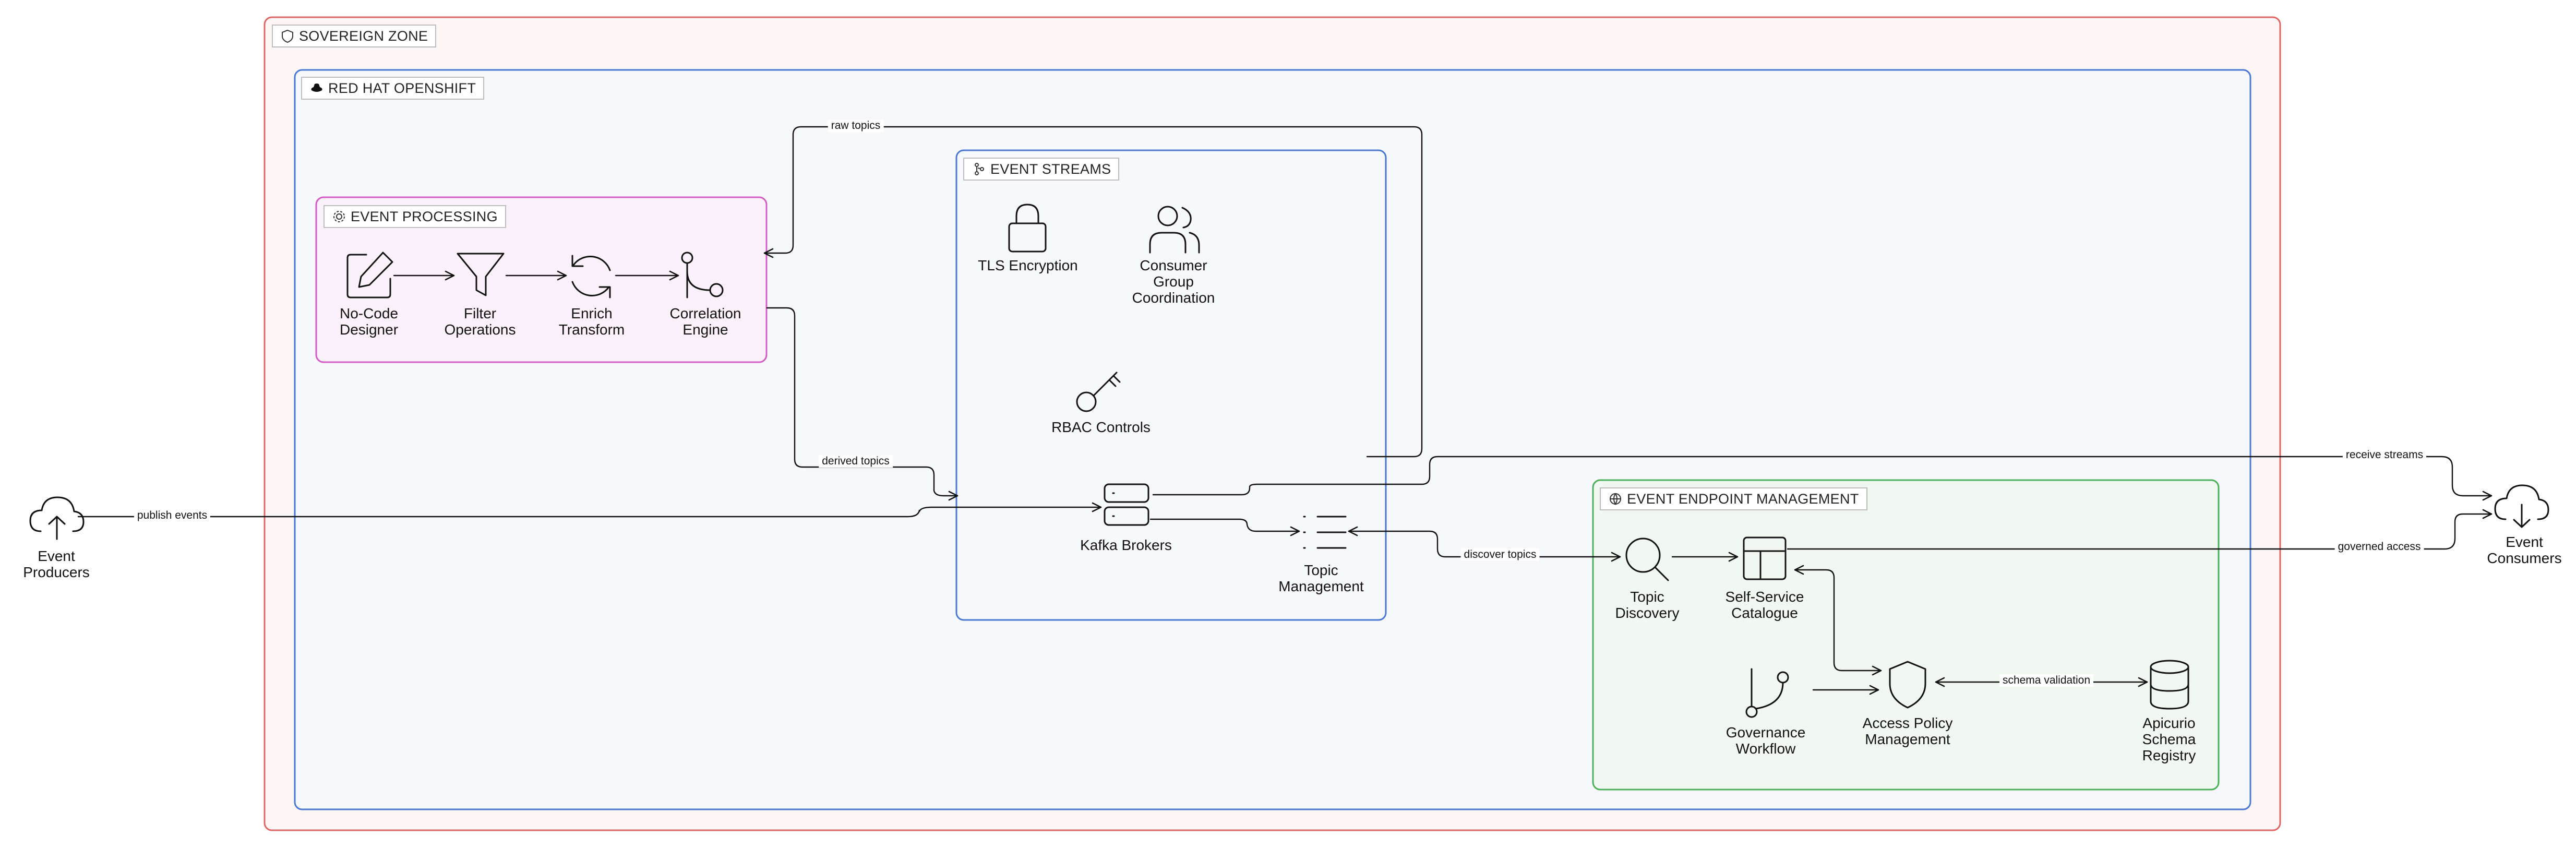  I want to click on node-consumer-group: Consumer Group Coordination, so click(1173, 281).